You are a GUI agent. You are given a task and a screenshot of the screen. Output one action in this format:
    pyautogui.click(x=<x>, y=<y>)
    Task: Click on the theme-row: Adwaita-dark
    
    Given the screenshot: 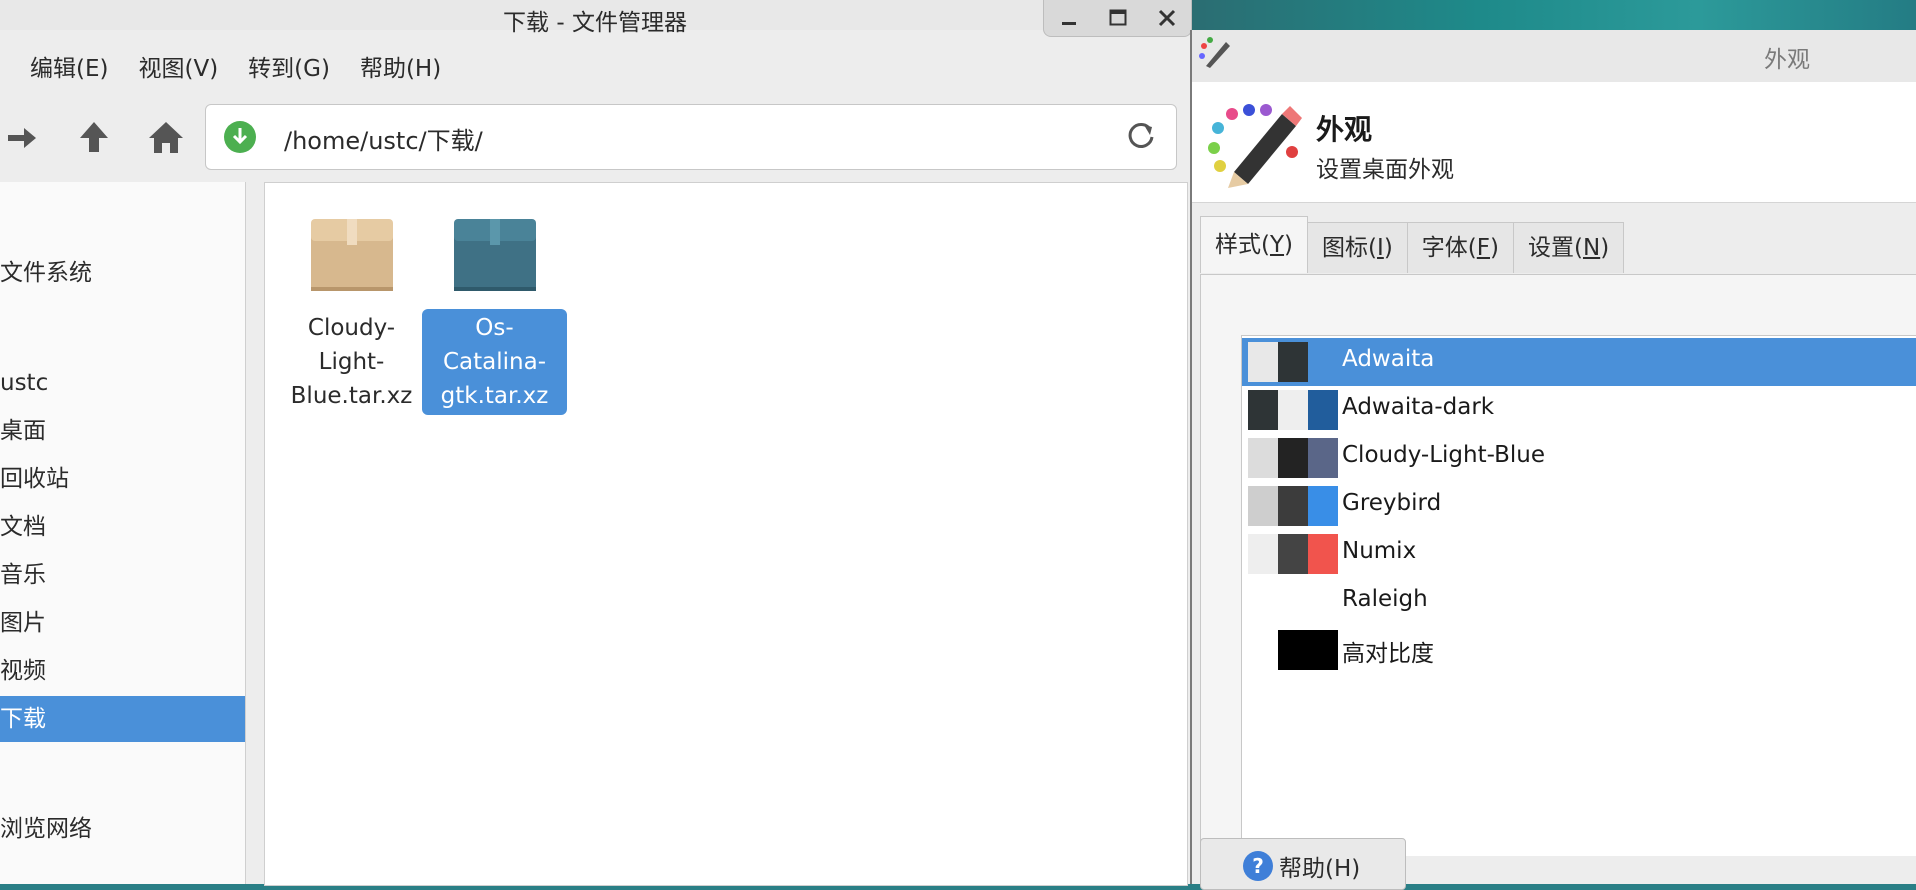 What is the action you would take?
    pyautogui.click(x=1579, y=410)
    